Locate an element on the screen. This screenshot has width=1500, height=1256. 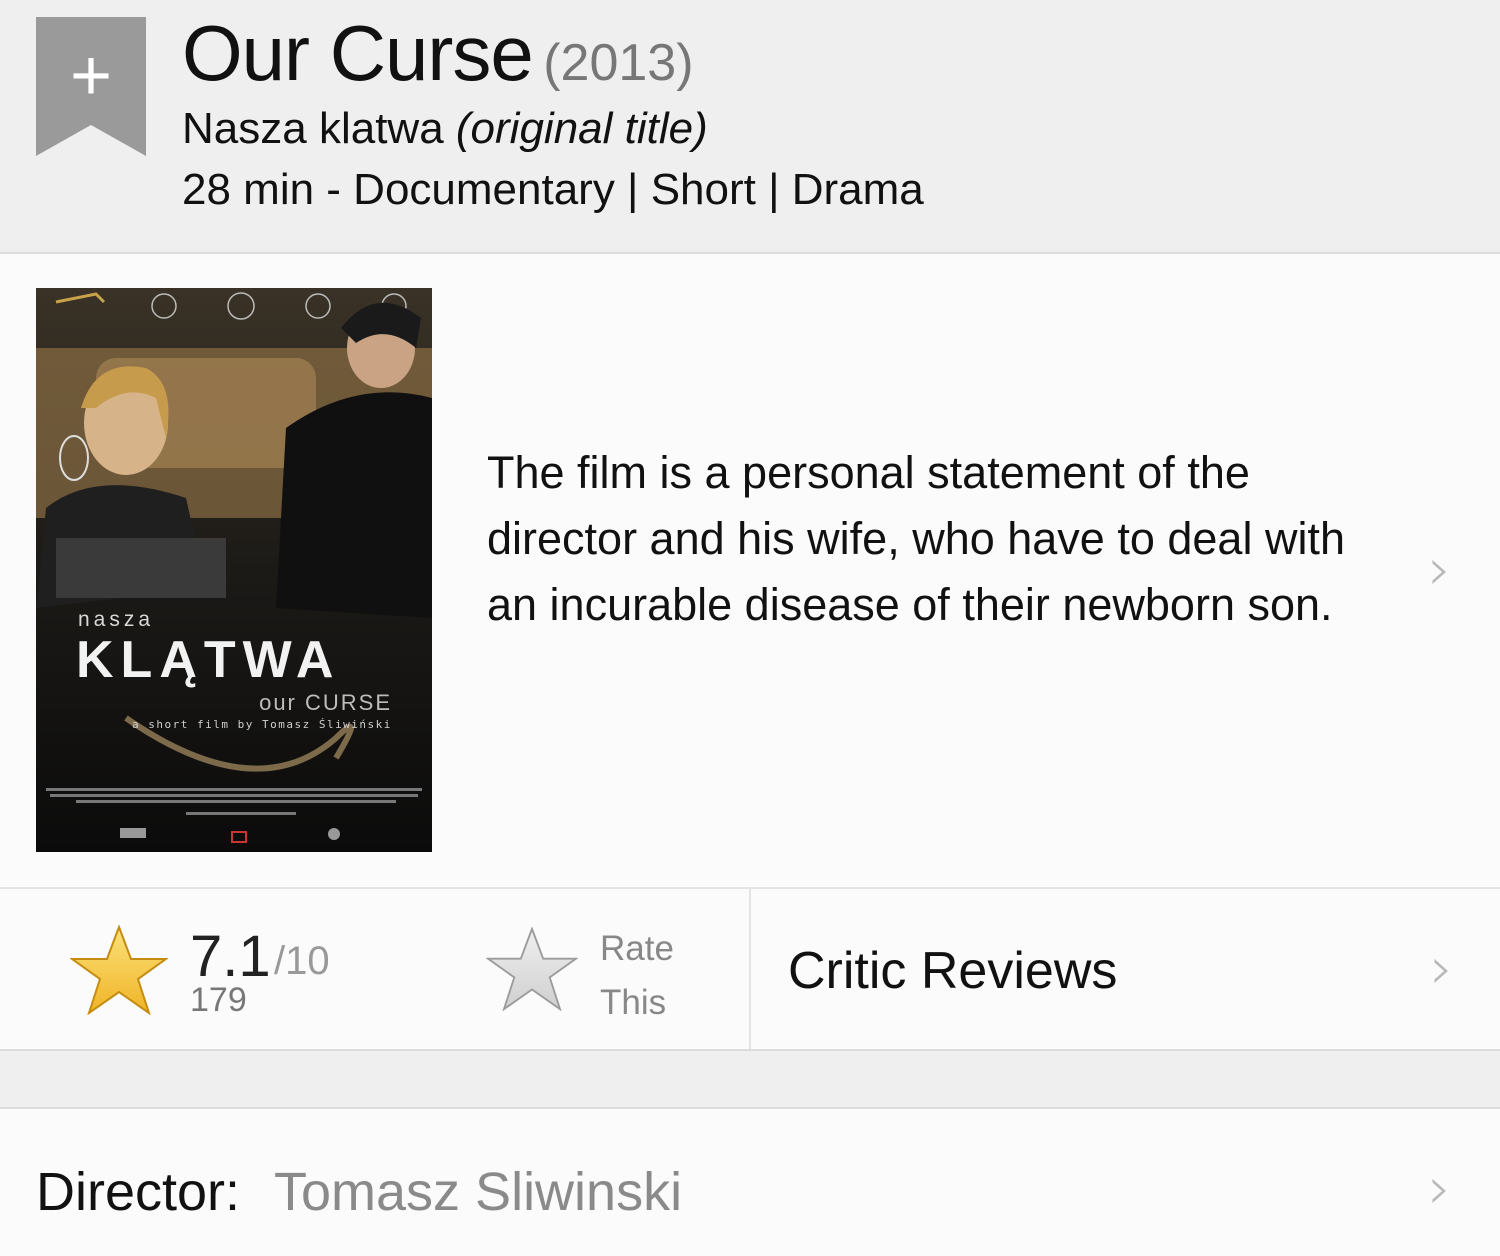
imdb-rating-star-icon is located at coordinates (119, 970).